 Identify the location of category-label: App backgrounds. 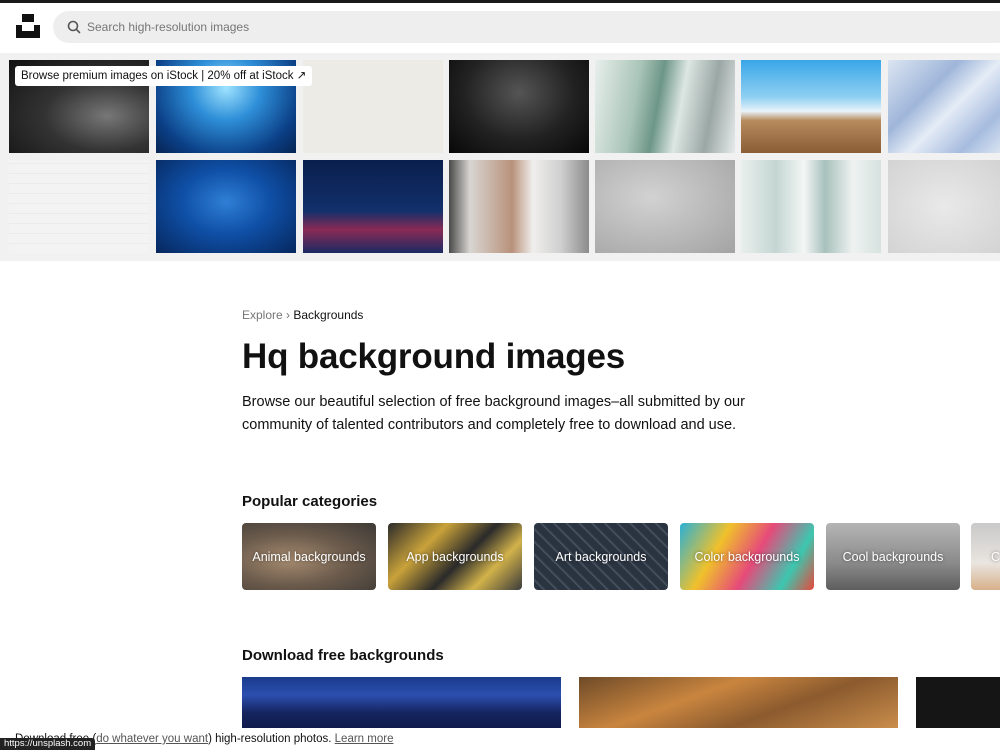
(455, 556).